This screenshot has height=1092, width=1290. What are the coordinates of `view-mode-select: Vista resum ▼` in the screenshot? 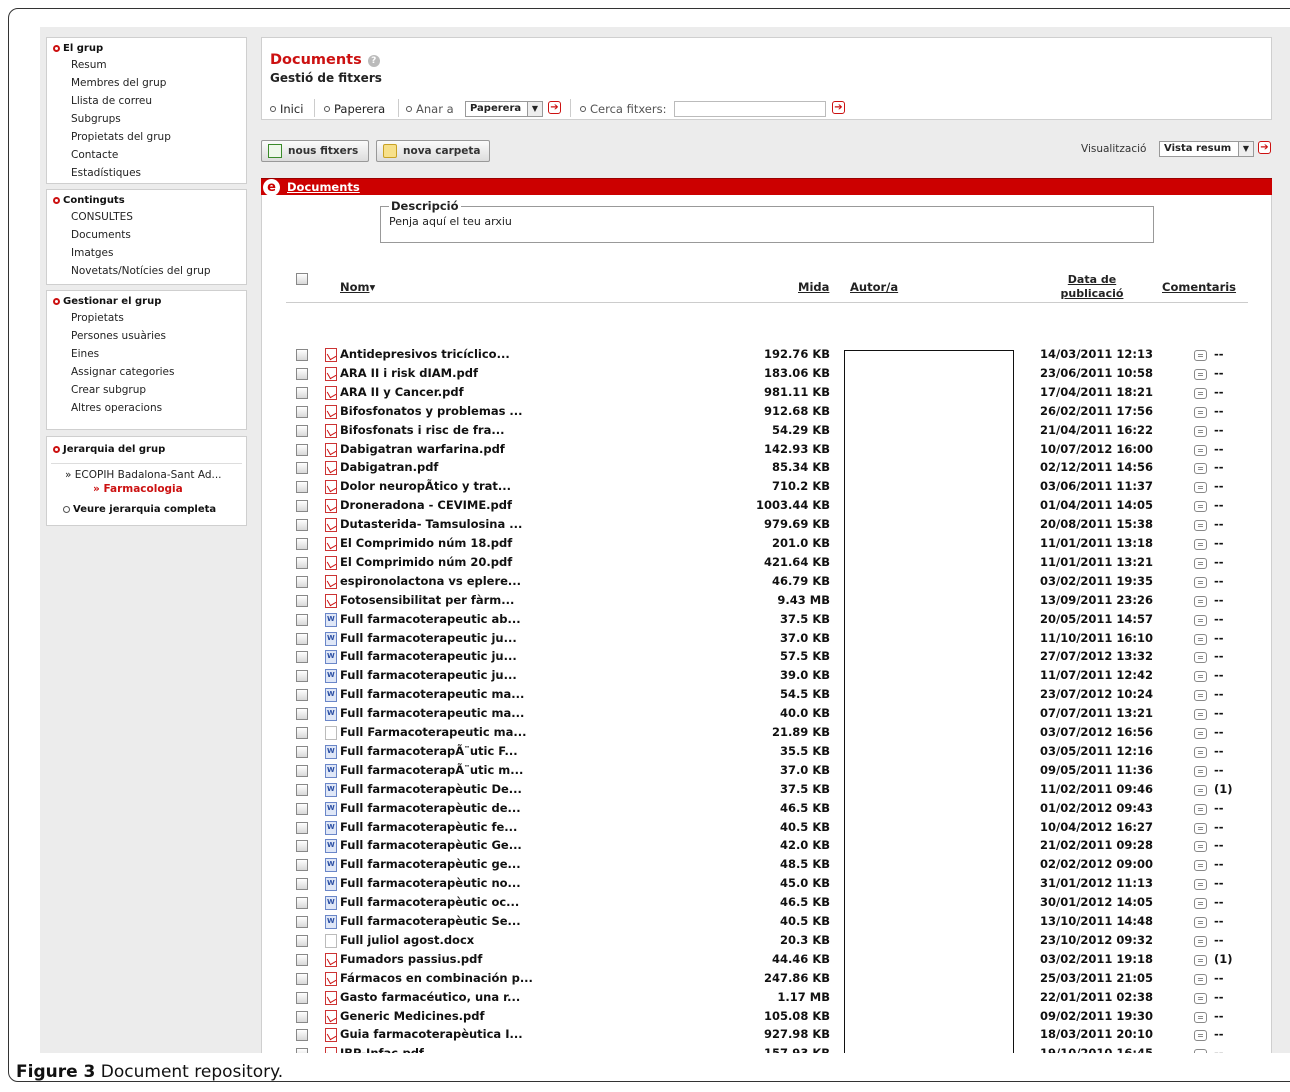 It's located at (1206, 149).